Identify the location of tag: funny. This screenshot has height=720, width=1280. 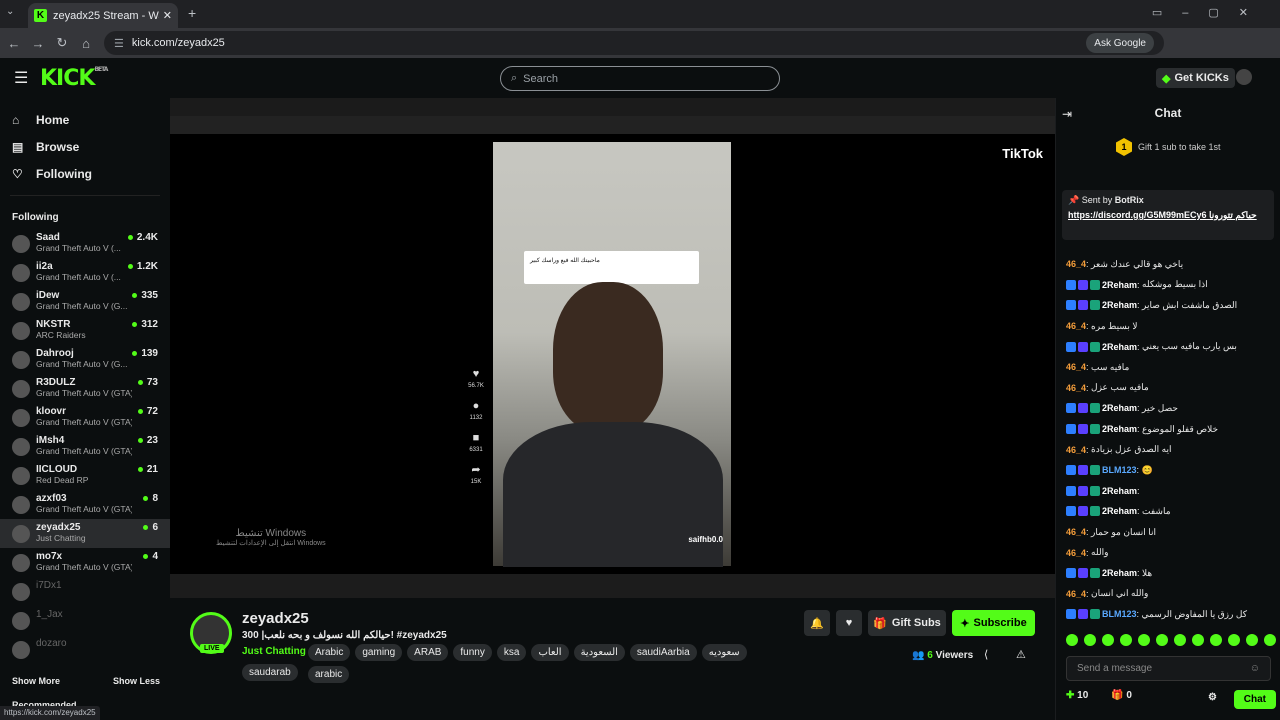
(472, 652).